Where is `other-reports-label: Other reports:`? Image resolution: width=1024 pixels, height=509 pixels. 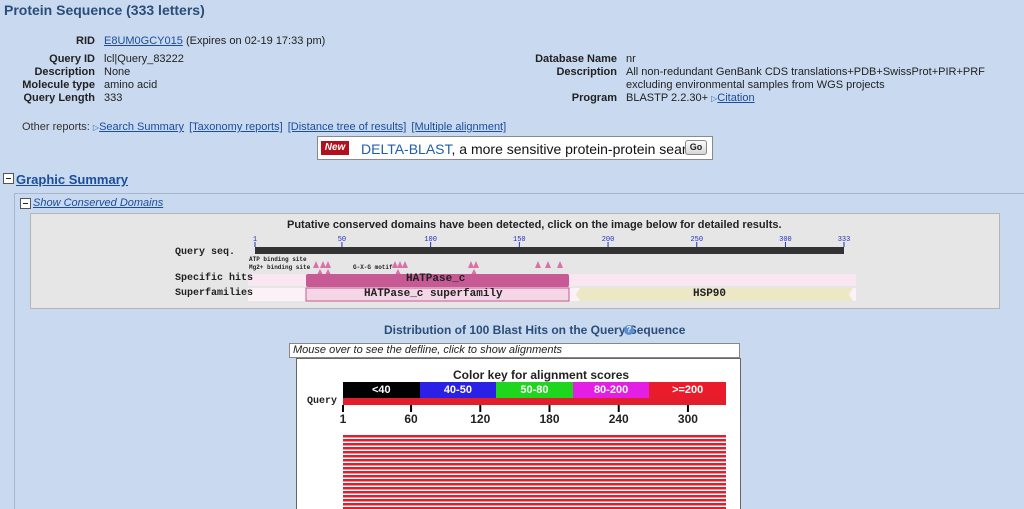 other-reports-label: Other reports: is located at coordinates (56, 127).